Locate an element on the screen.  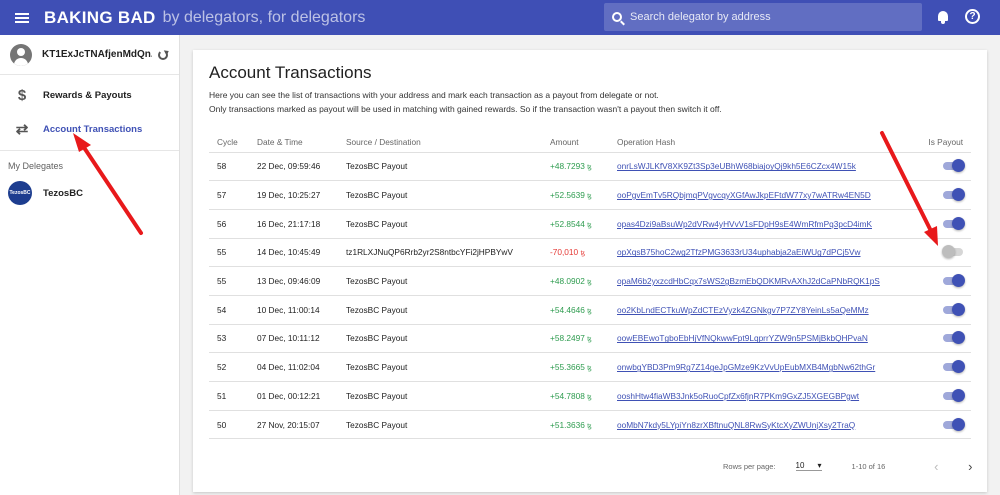
cell-amount: +55.3665 ꜩ is located at coordinates (575, 367).